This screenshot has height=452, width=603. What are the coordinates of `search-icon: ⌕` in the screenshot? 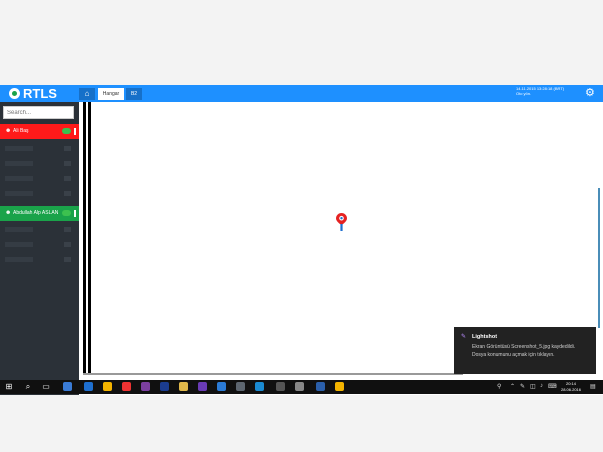 It's located at (28, 387).